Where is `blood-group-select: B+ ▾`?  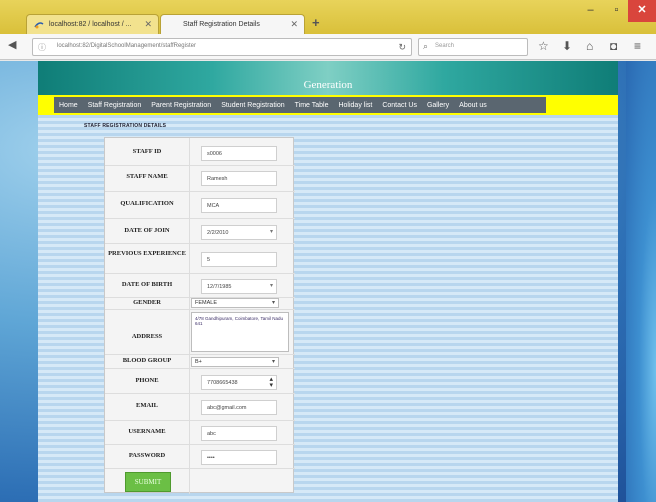
blood-group-select: B+ ▾ is located at coordinates (235, 362).